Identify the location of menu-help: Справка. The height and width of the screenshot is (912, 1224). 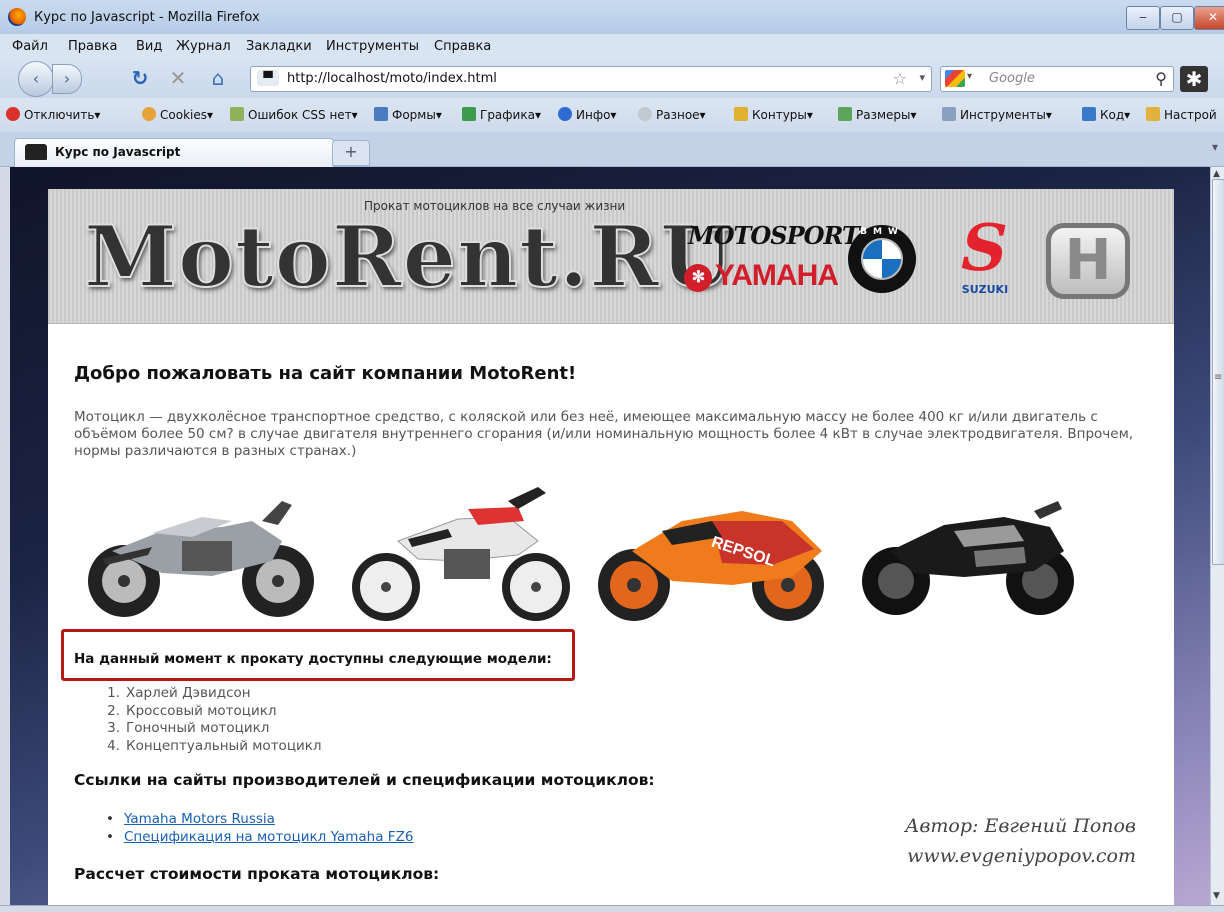
(462, 46).